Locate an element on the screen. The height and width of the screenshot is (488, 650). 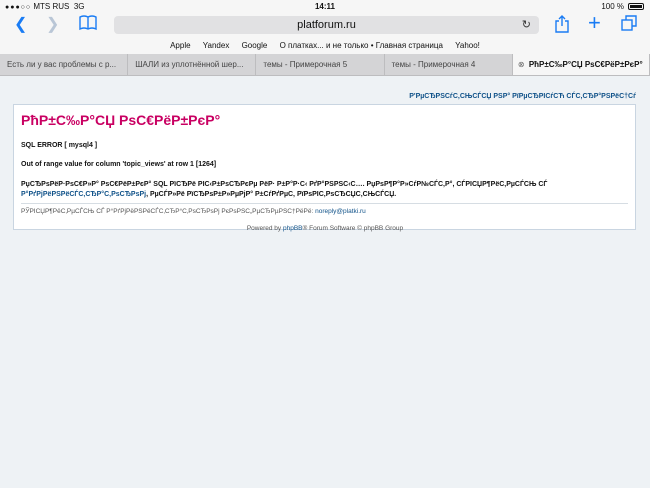
browser-tab: темы - Примерочная 5 is located at coordinates (320, 64).